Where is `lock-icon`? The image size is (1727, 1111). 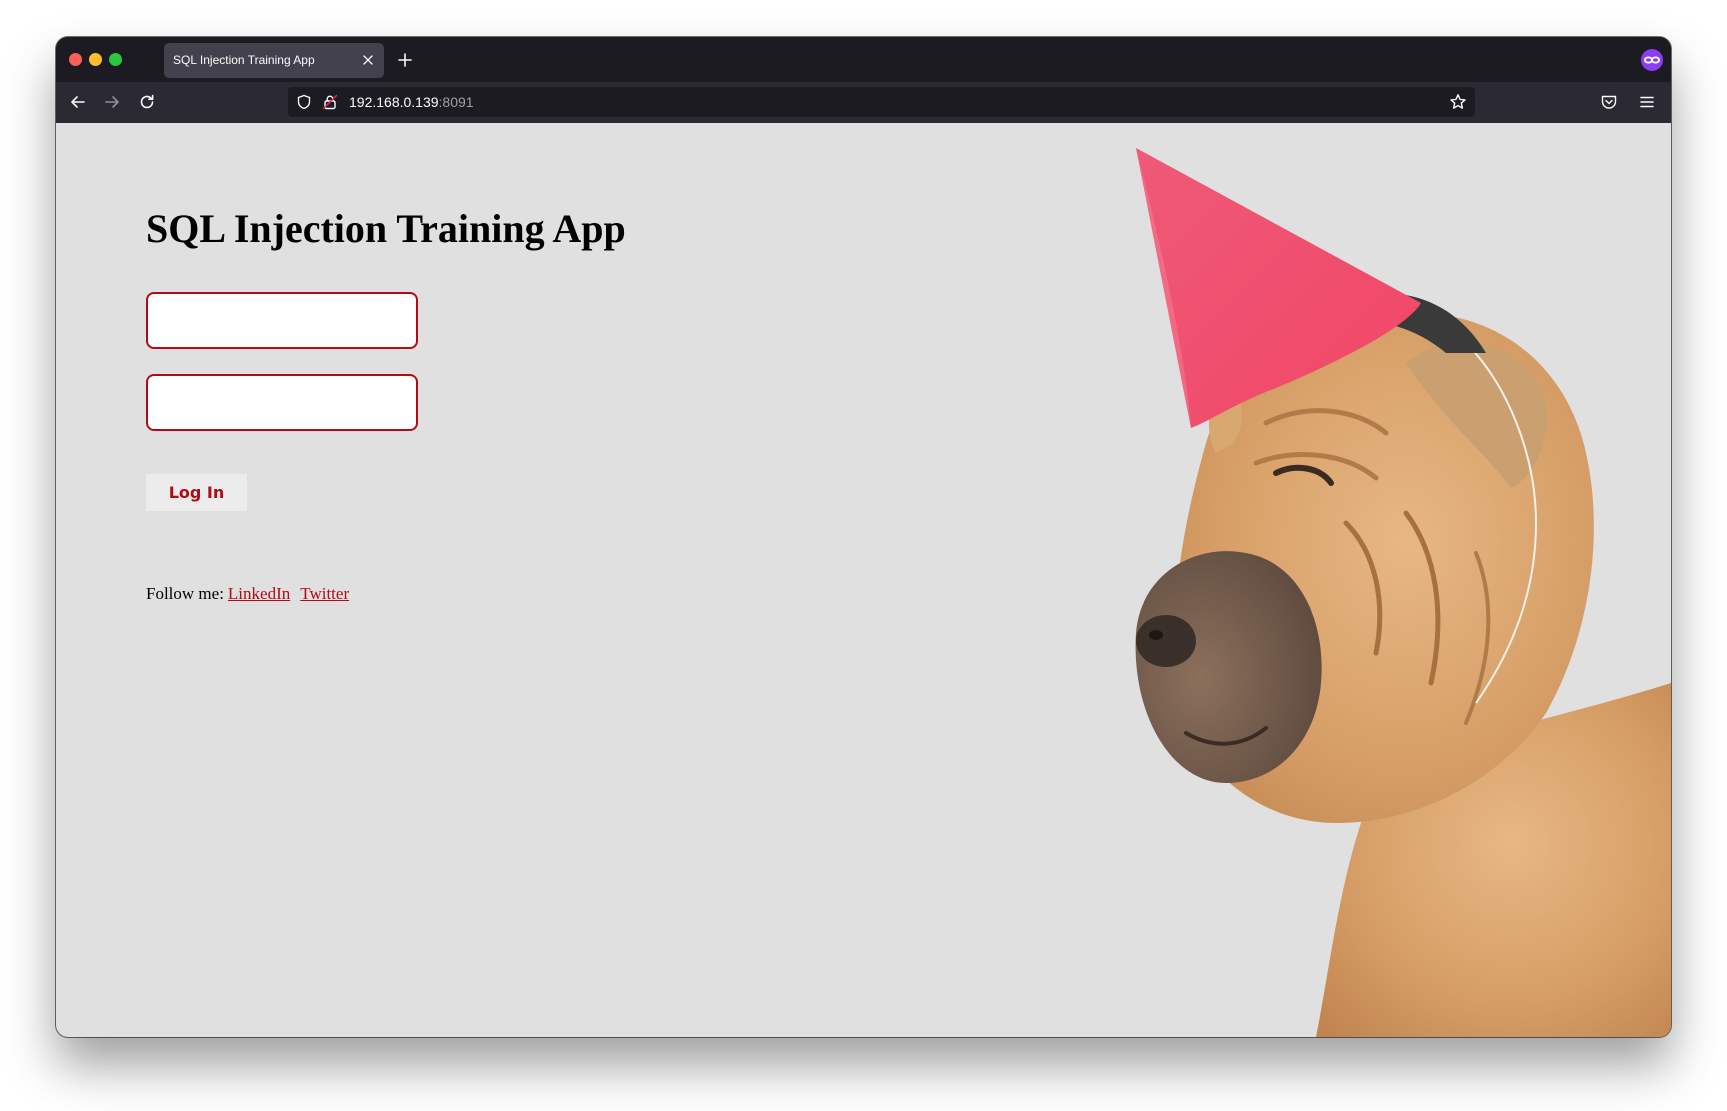
lock-icon is located at coordinates (330, 102).